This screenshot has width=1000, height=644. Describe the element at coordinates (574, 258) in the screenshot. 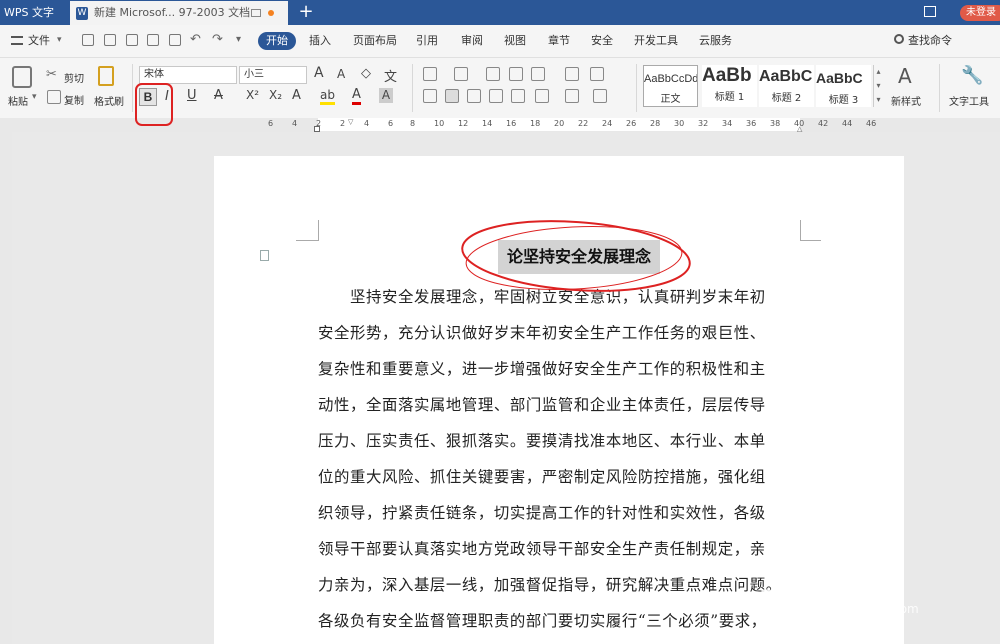

I see `annotation-ellipse-title-inner` at that location.